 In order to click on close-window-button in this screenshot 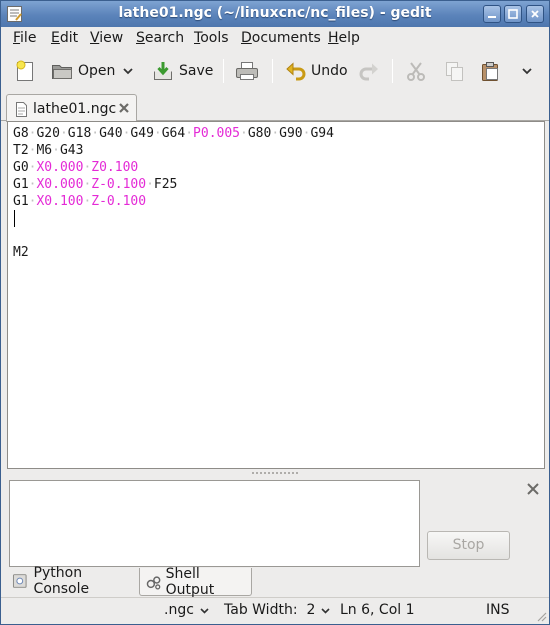, I will do `click(535, 14)`.